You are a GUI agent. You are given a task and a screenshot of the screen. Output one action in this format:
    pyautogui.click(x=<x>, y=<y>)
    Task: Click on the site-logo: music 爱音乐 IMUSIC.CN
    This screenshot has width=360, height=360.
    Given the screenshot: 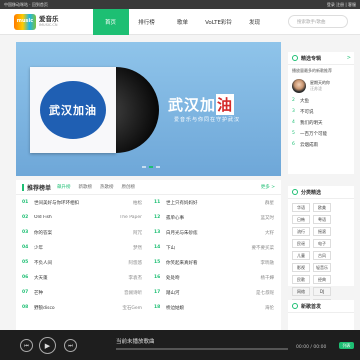 What is the action you would take?
    pyautogui.click(x=36, y=21)
    